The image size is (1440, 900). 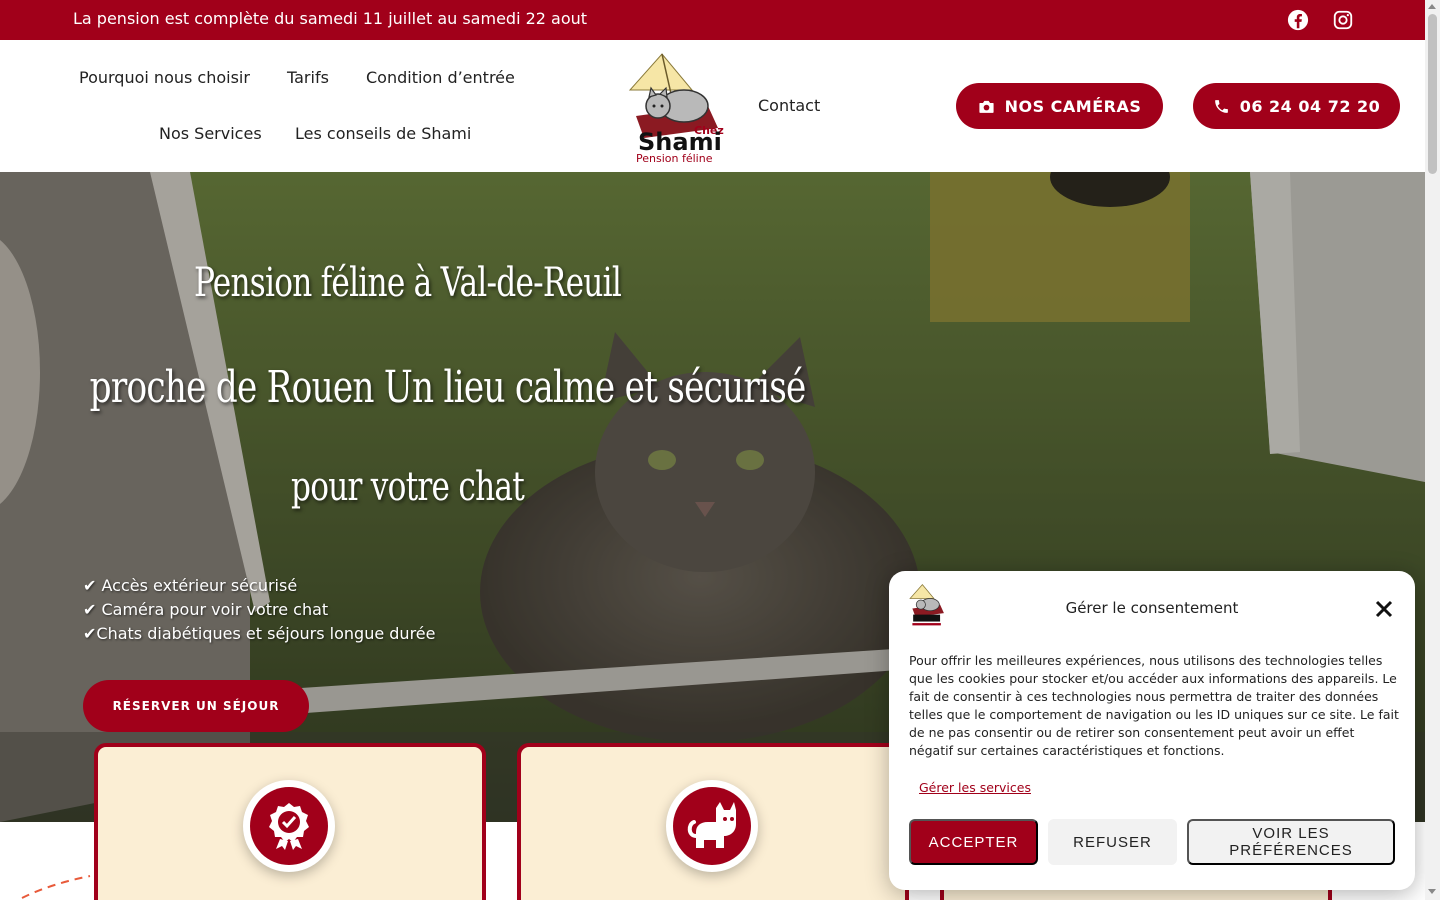 I want to click on scrollbar-thumb, so click(x=1432, y=94).